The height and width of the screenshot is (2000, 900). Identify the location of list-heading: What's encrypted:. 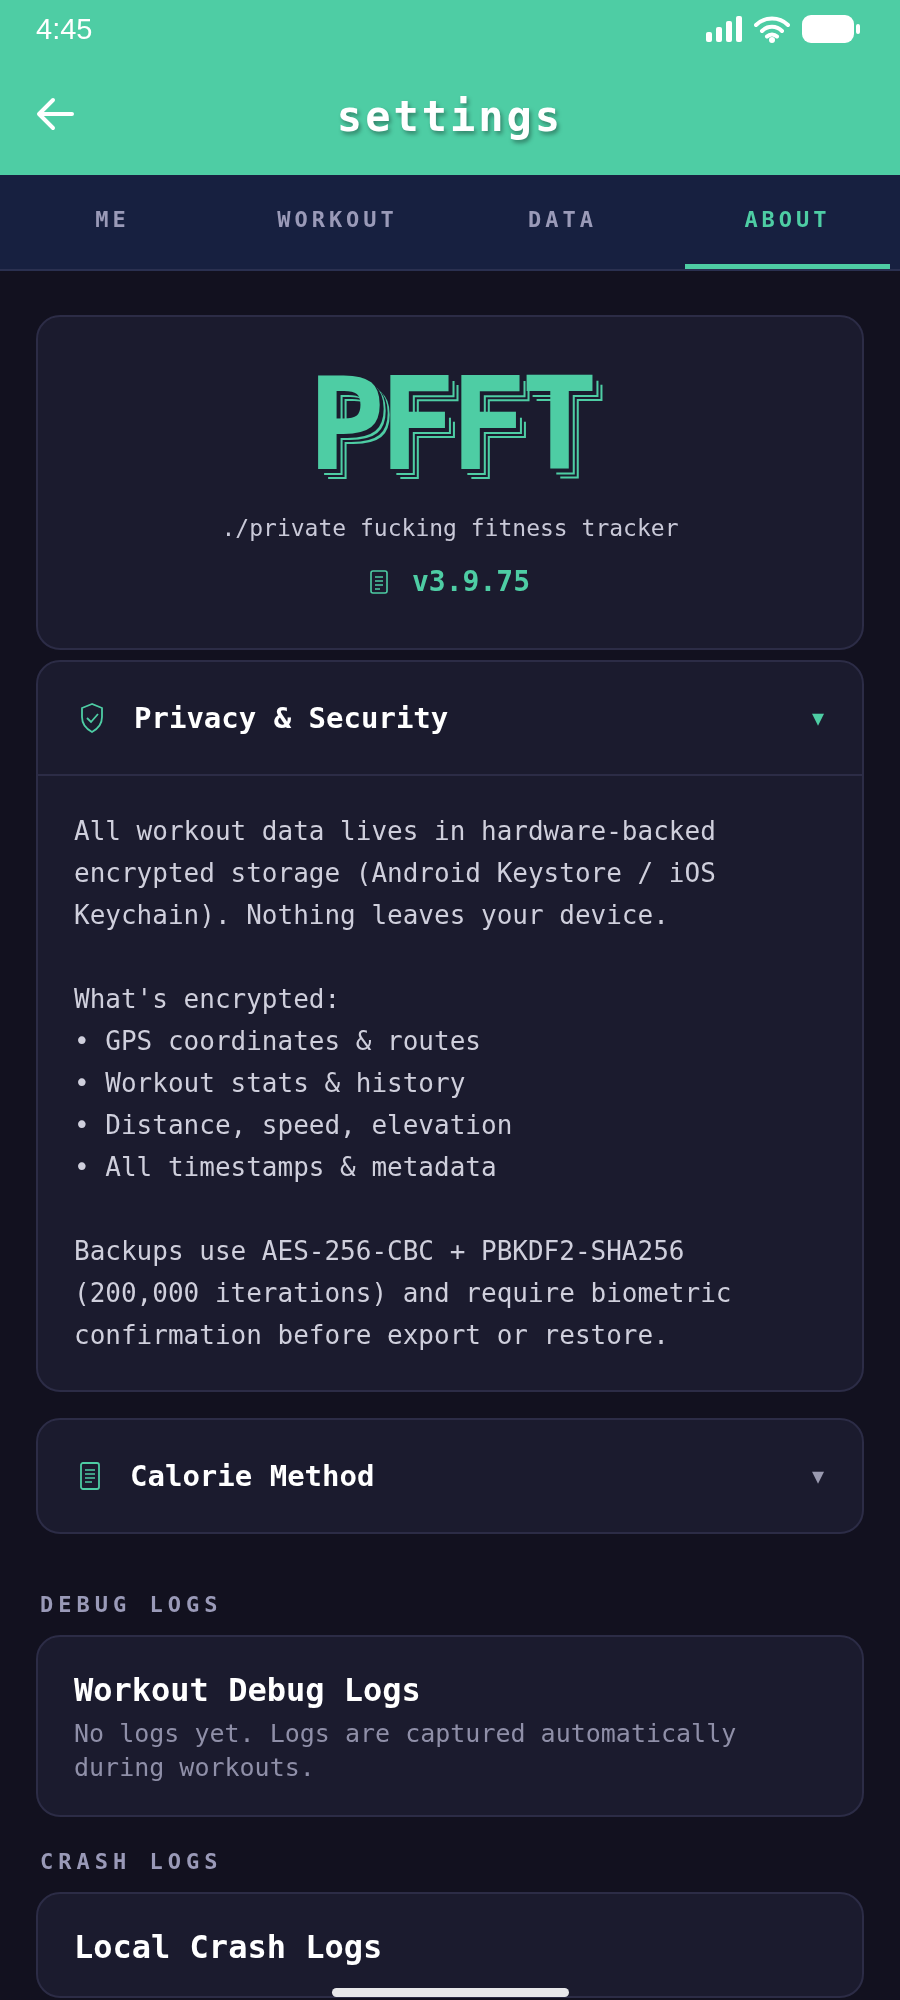
(208, 999).